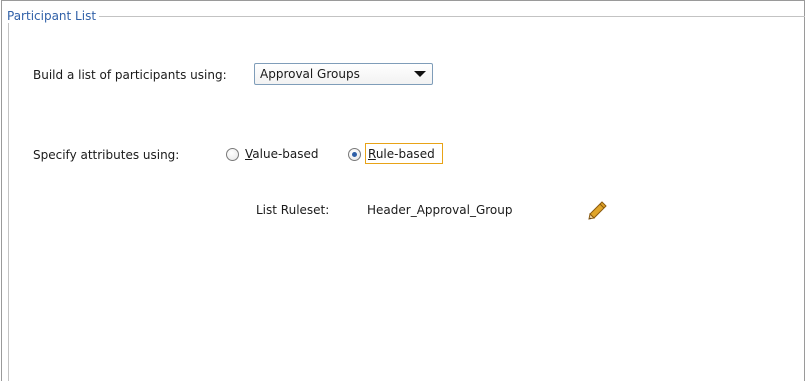 Image resolution: width=807 pixels, height=381 pixels. Describe the element at coordinates (401, 154) in the screenshot. I see `rule-based-label: Rule-based` at that location.